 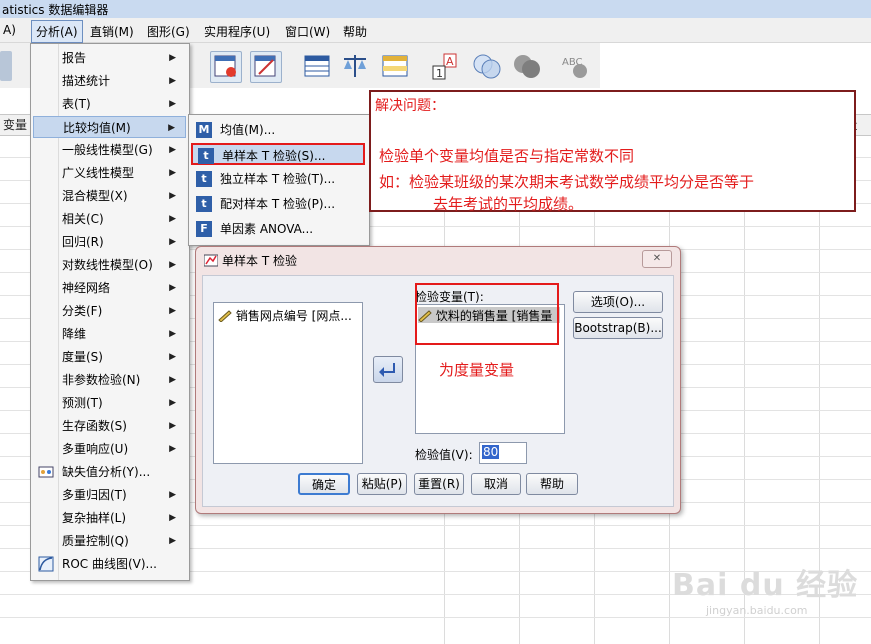 What do you see at coordinates (204, 229) in the screenshot?
I see `anova-icon: F` at bounding box center [204, 229].